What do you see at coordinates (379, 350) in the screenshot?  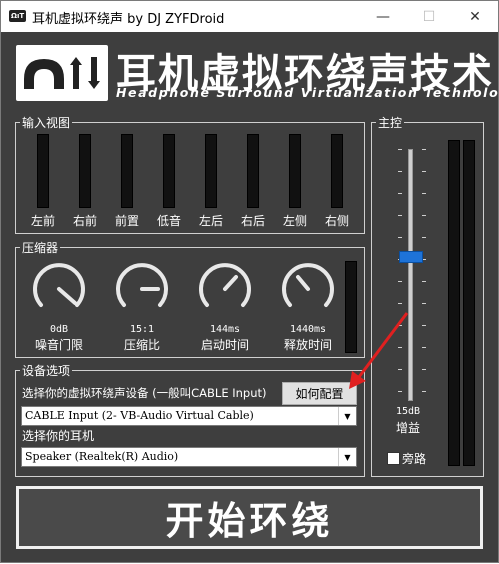 I see `red-arrow-annotation` at bounding box center [379, 350].